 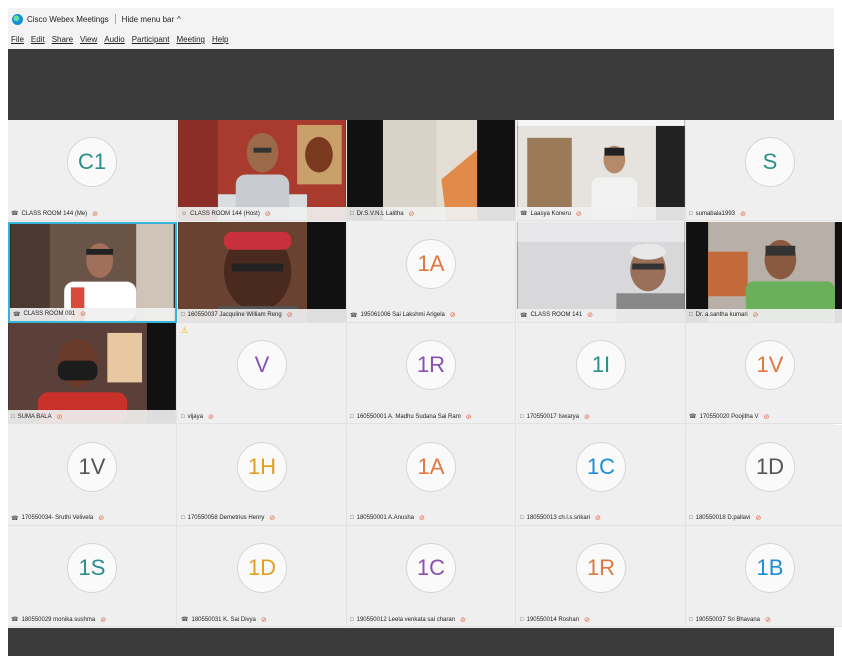 I want to click on menu-item-view: View, so click(x=88, y=39).